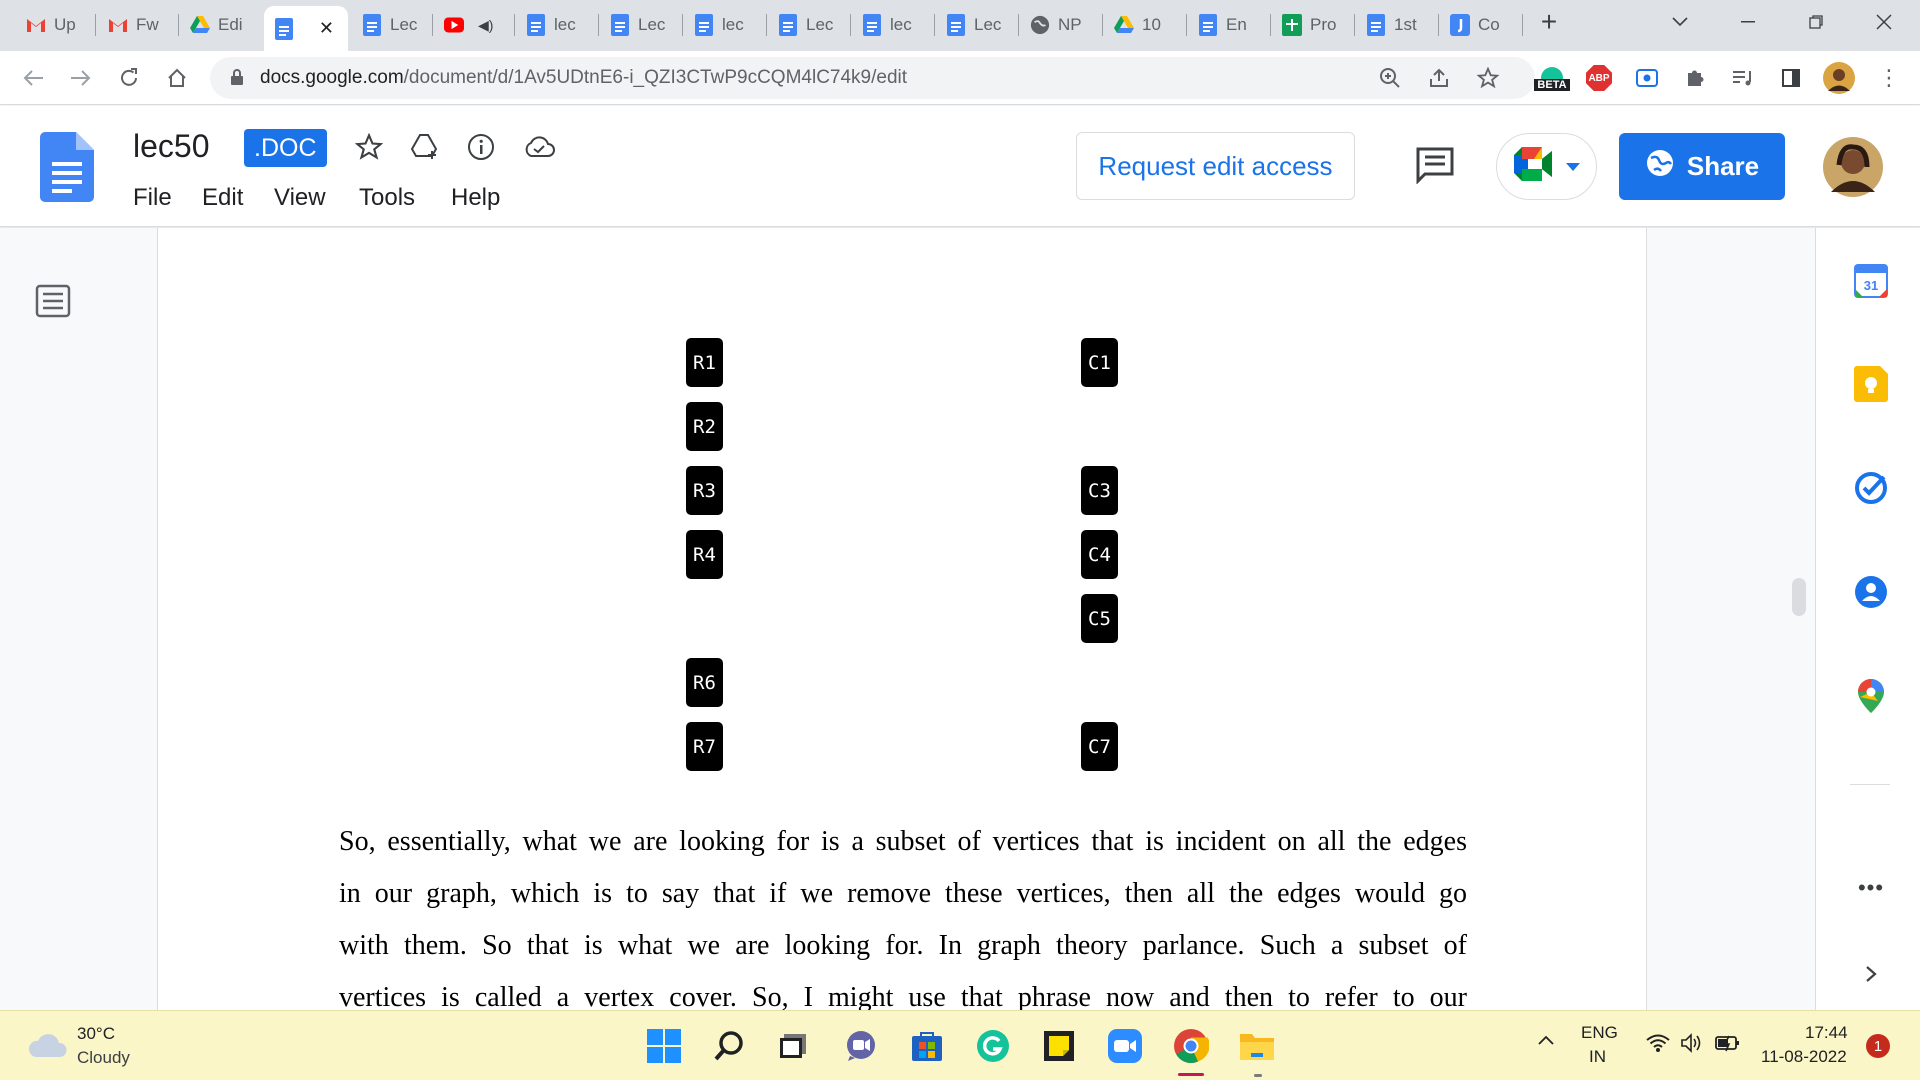 The width and height of the screenshot is (1920, 1080). Describe the element at coordinates (1099, 362) in the screenshot. I see `graph-node: C1` at that location.